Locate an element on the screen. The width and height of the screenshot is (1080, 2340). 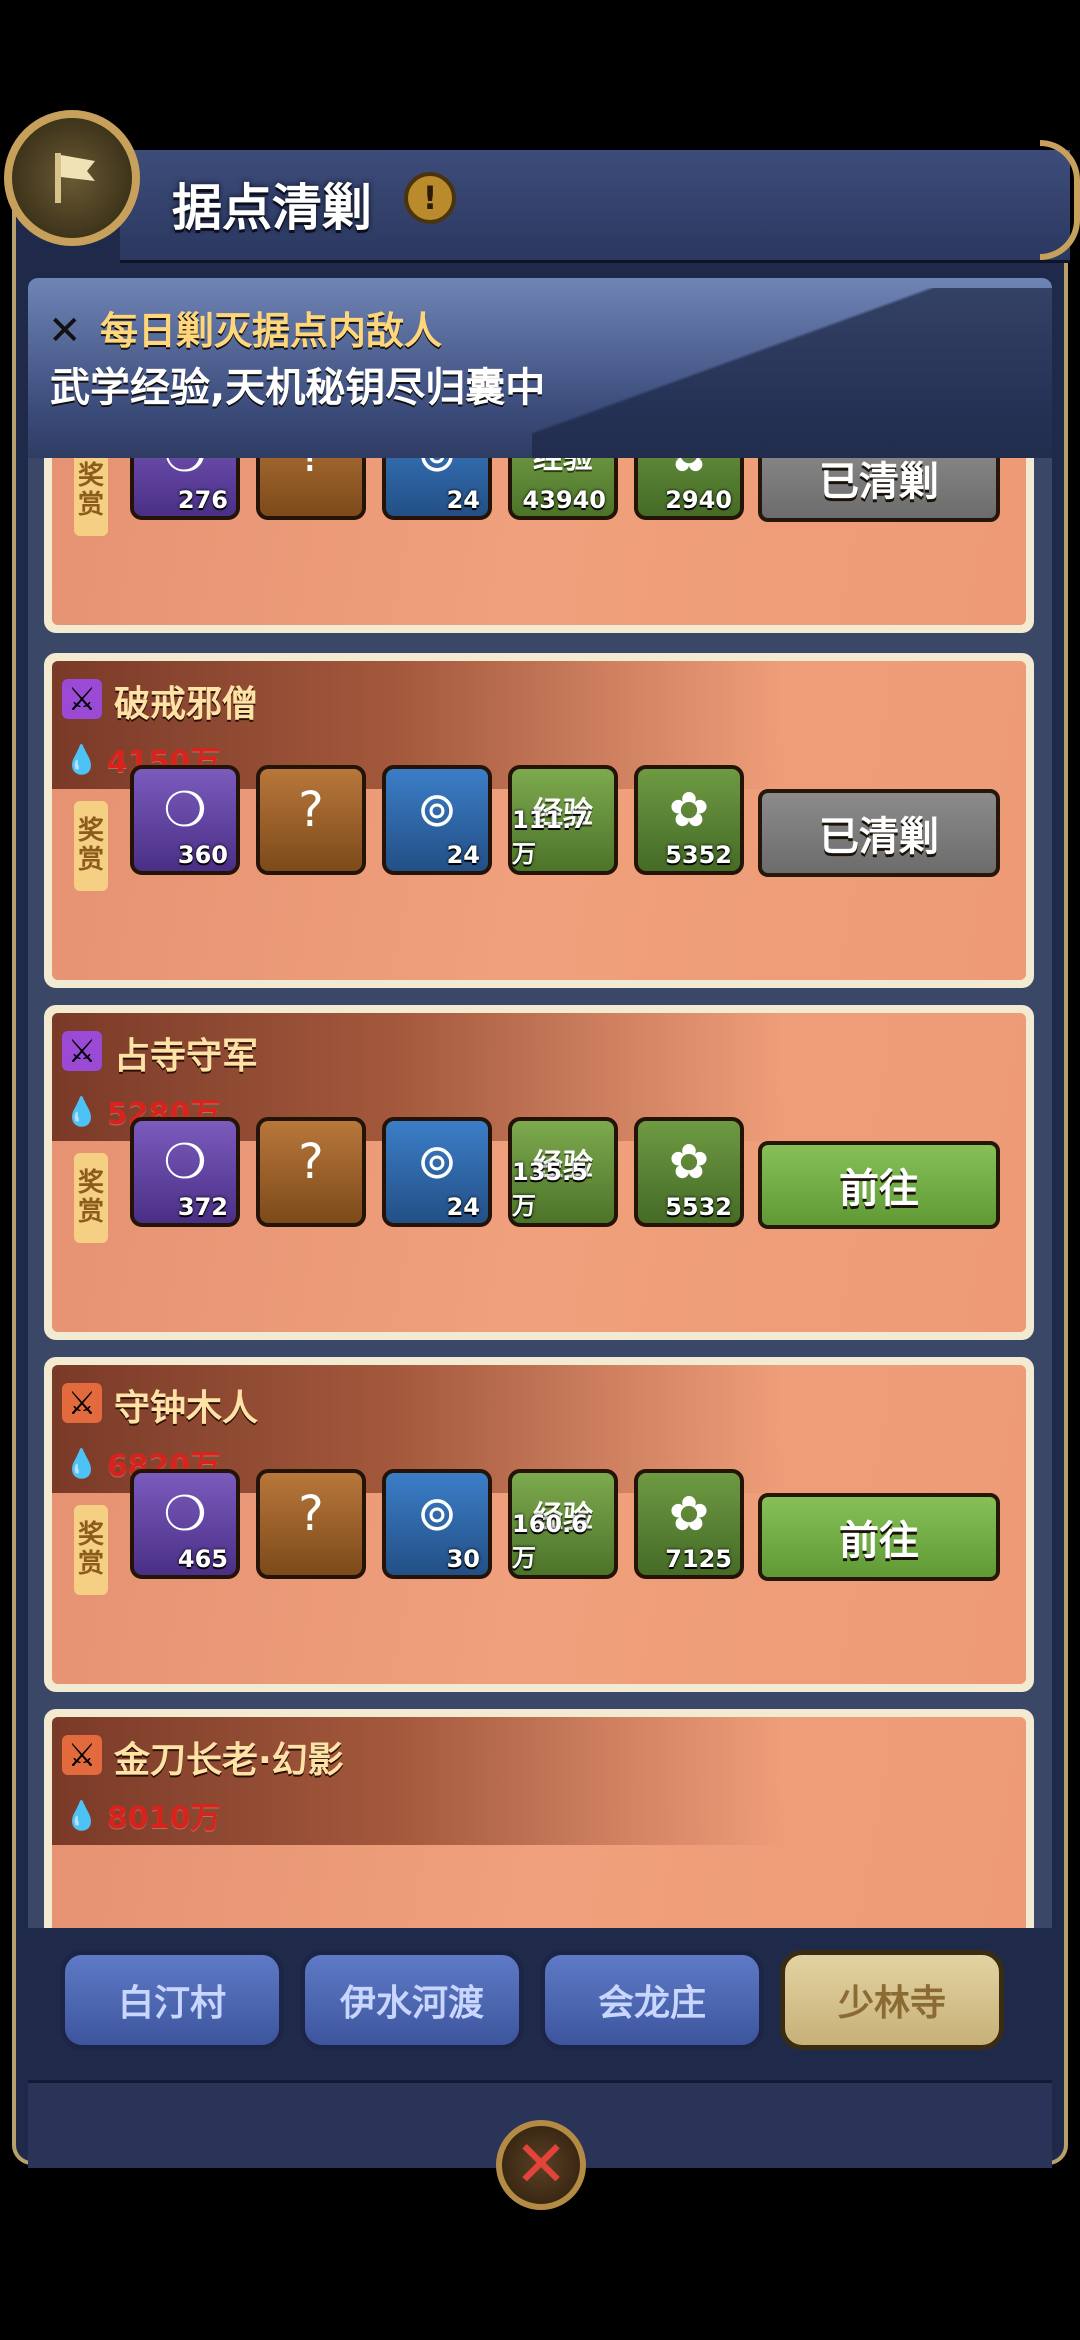
card-body: ⚔ 金刀长老·幻影 💧 8010万 is located at coordinates (539, 1822).